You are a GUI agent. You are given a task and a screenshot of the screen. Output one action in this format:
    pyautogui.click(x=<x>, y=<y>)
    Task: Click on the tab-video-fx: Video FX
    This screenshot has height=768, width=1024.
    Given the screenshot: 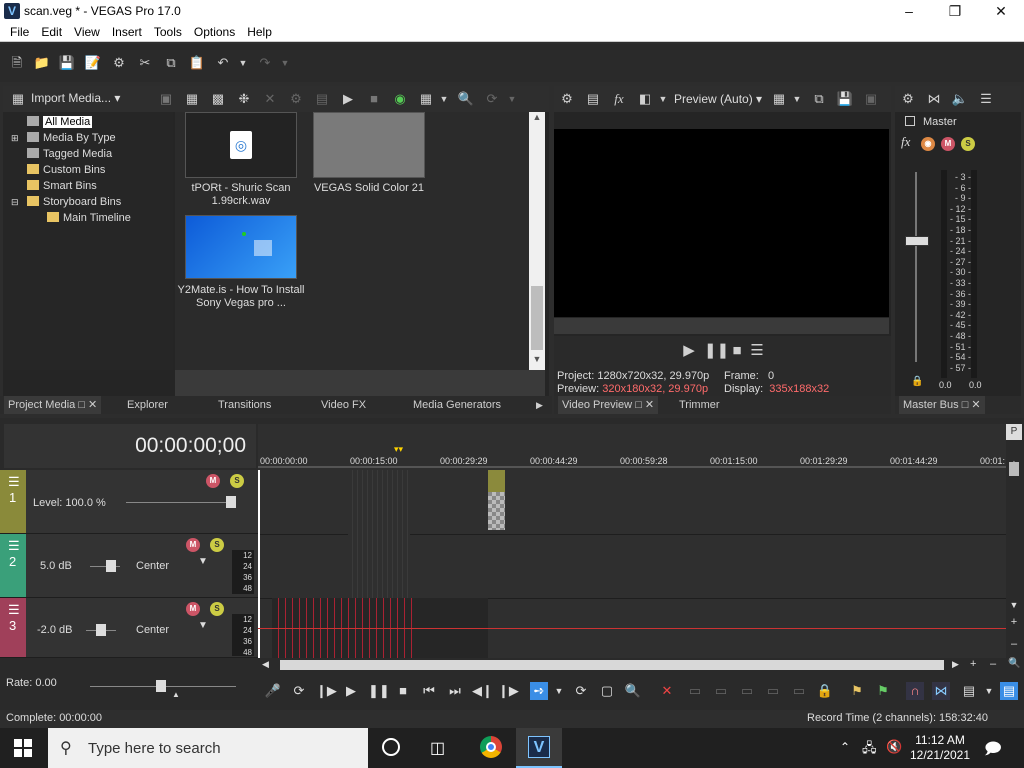 What is the action you would take?
    pyautogui.click(x=343, y=405)
    